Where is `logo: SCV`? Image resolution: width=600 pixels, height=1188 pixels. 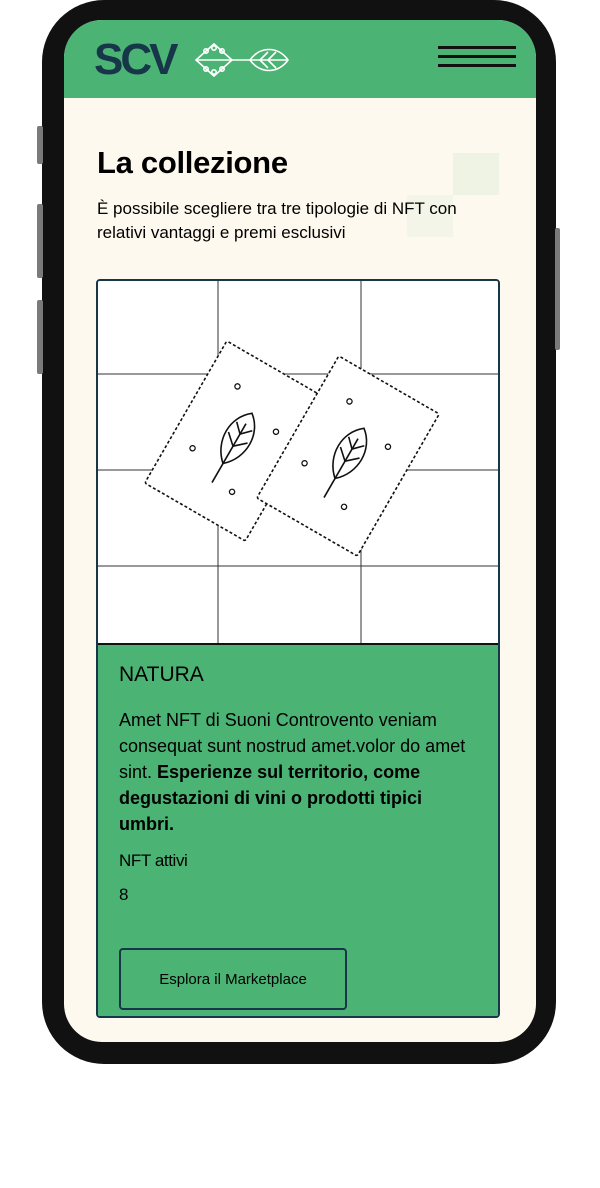 logo: SCV is located at coordinates (194, 60).